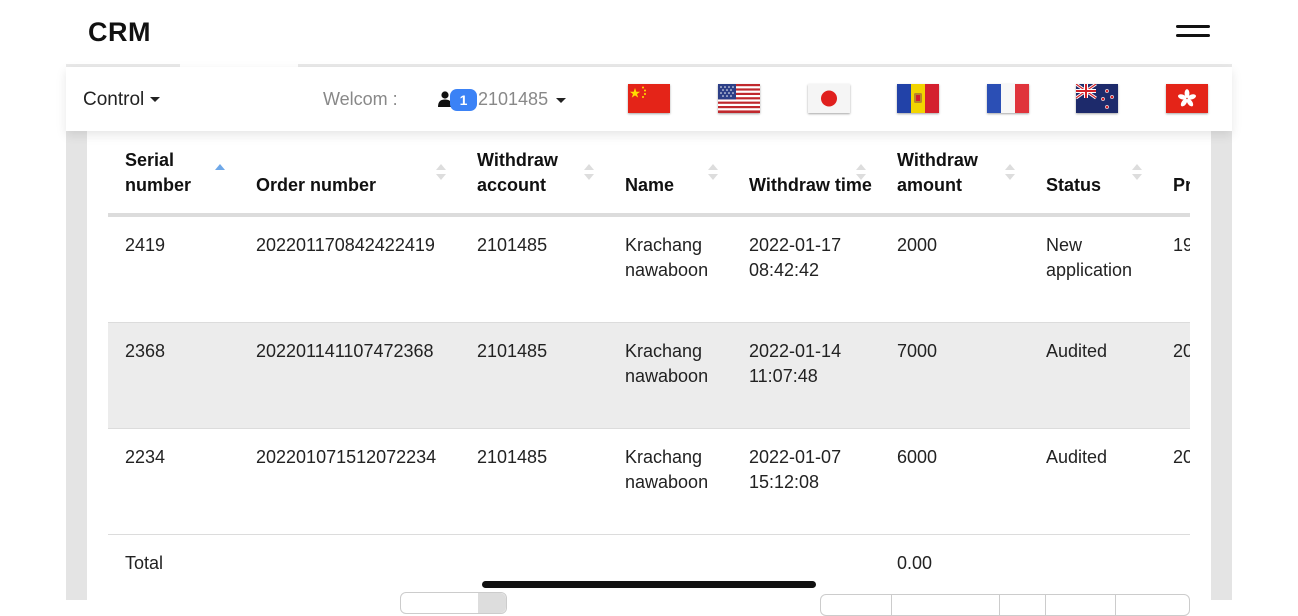  I want to click on column-header-order-number: Order number, so click(349, 173).